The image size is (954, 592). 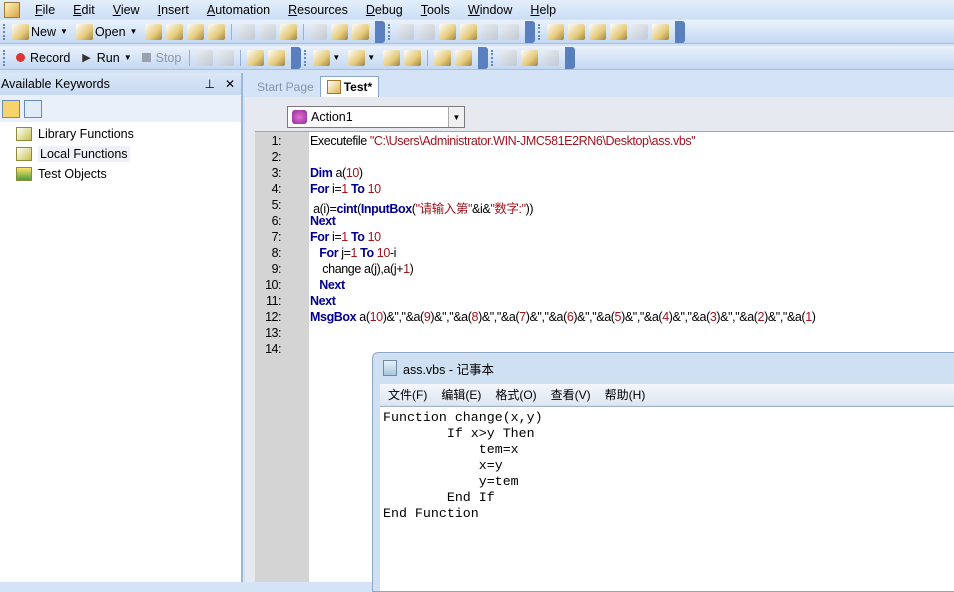 I want to click on tree-item-library-functions: Library Functions, so click(x=120, y=134).